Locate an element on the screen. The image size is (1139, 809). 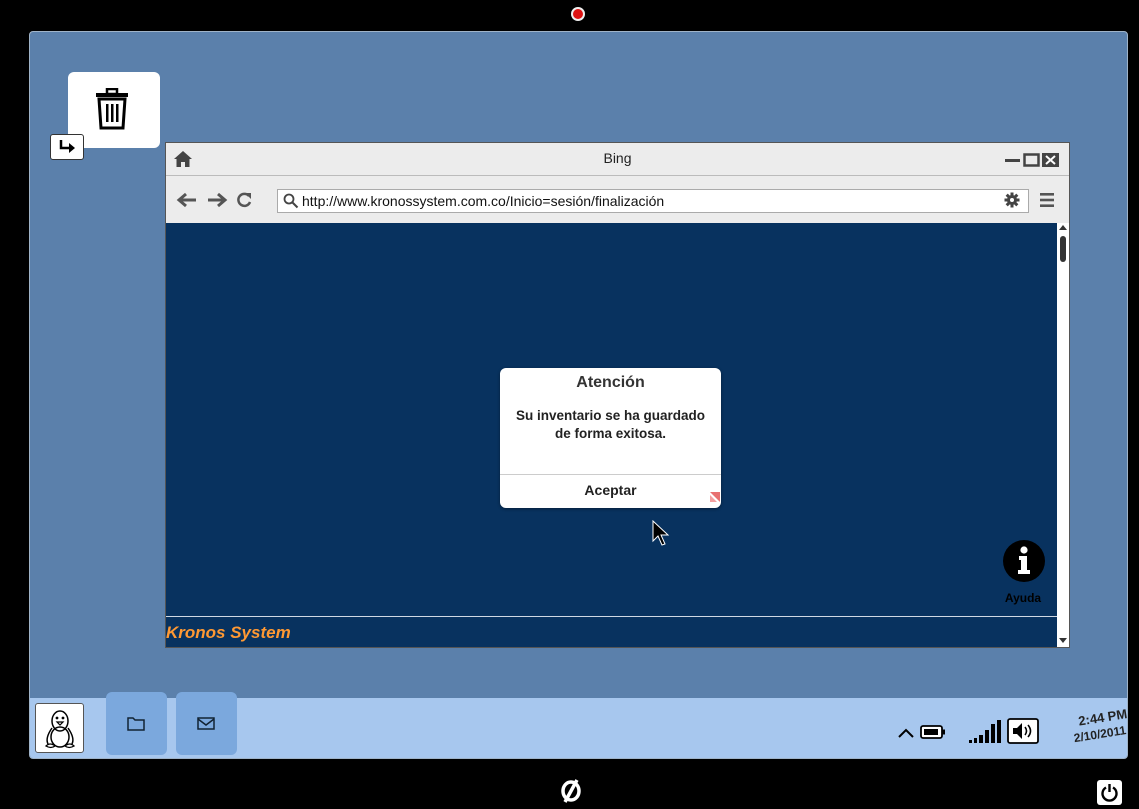
chevron-up-icon is located at coordinates (906, 733).